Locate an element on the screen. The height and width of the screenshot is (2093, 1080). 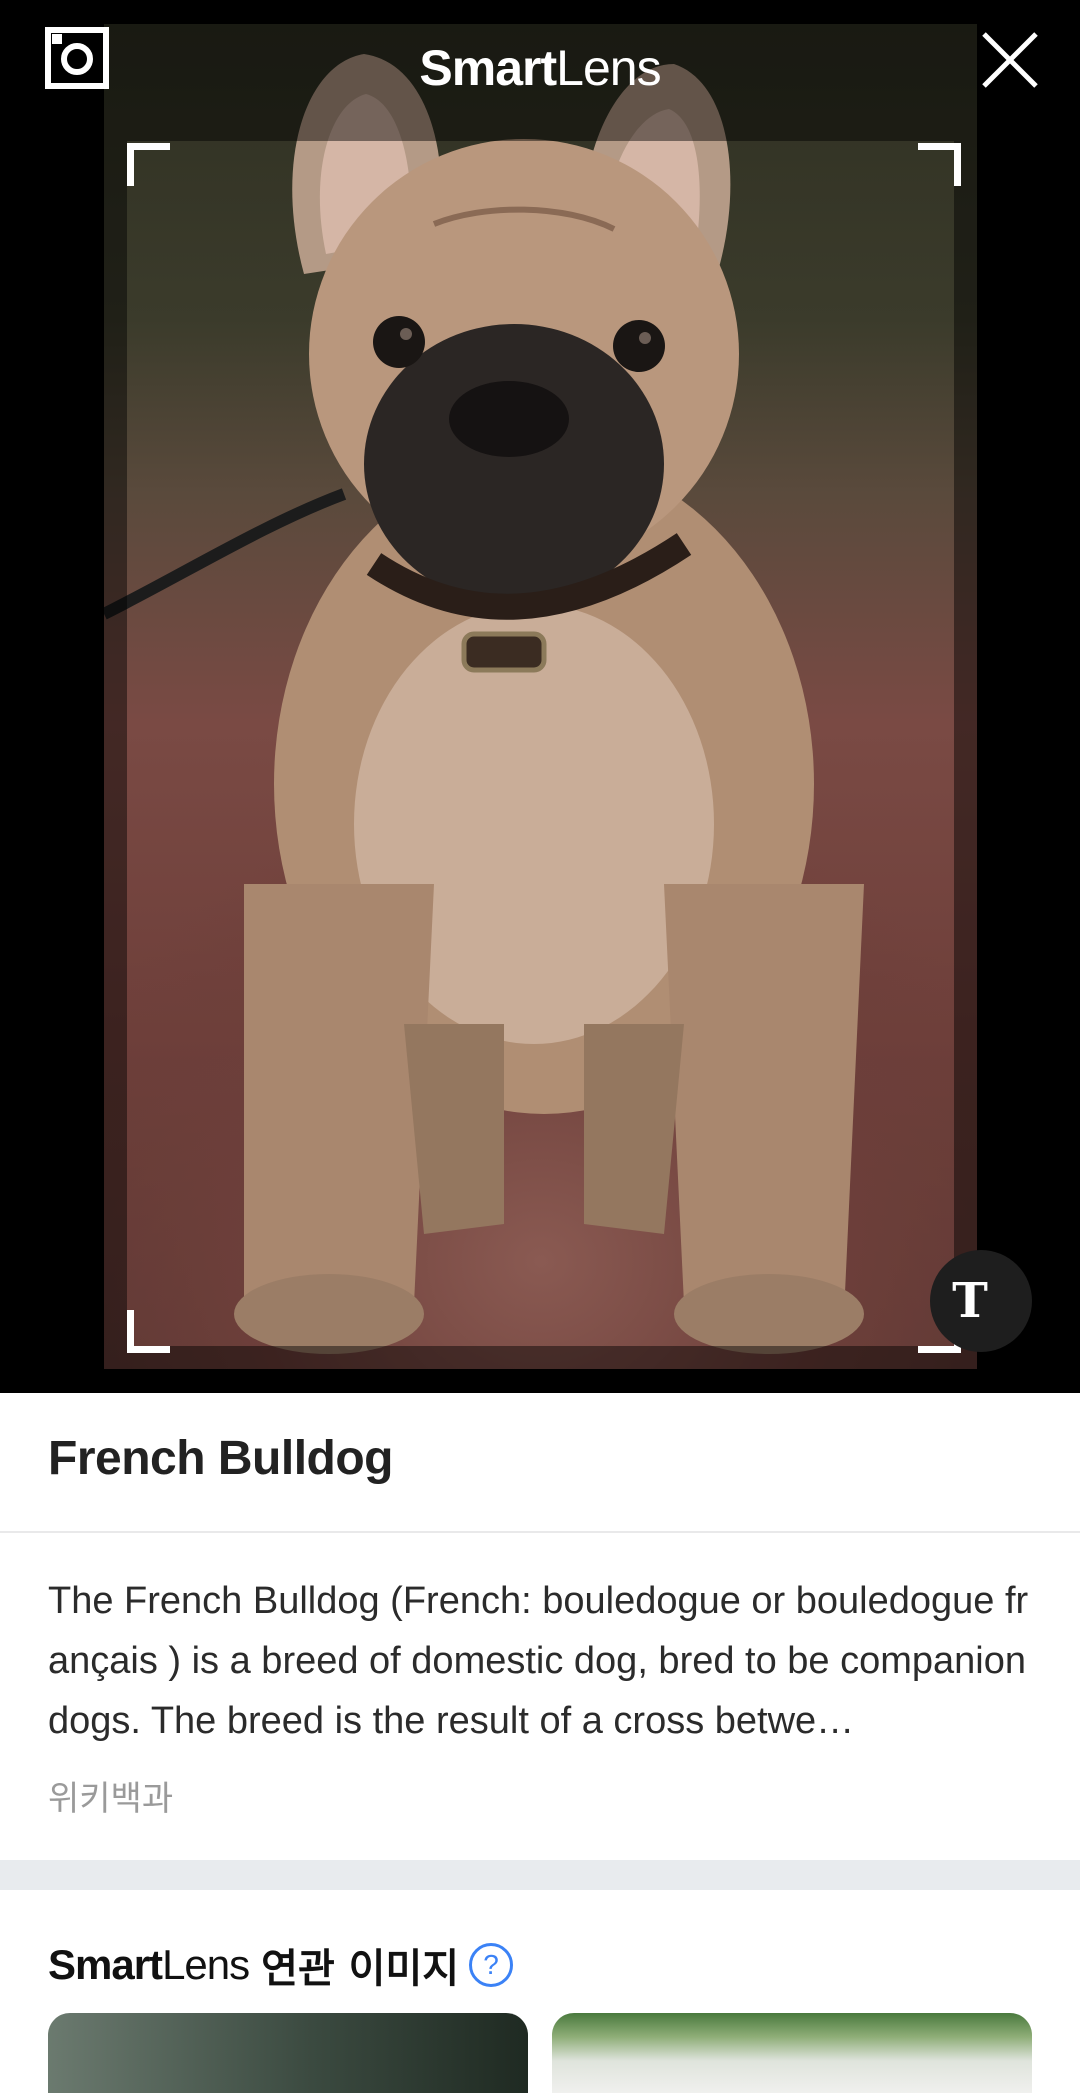
overlay-dim-left is located at coordinates (115, 755).